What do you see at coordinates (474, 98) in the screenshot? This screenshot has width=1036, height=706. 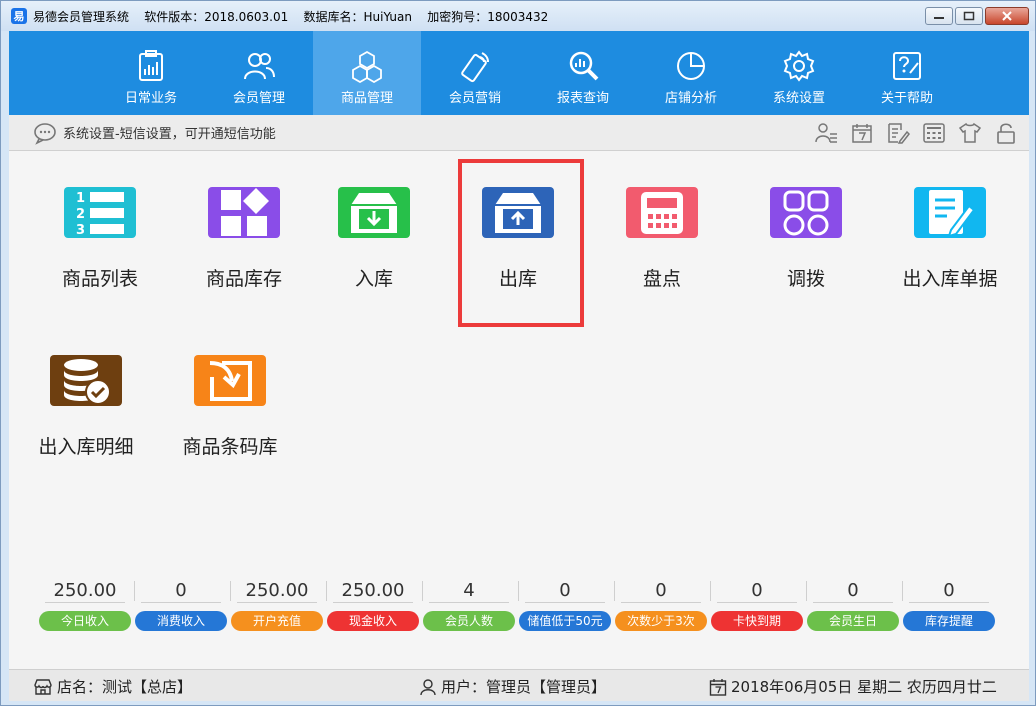 I see `nav-label: 会员营销` at bounding box center [474, 98].